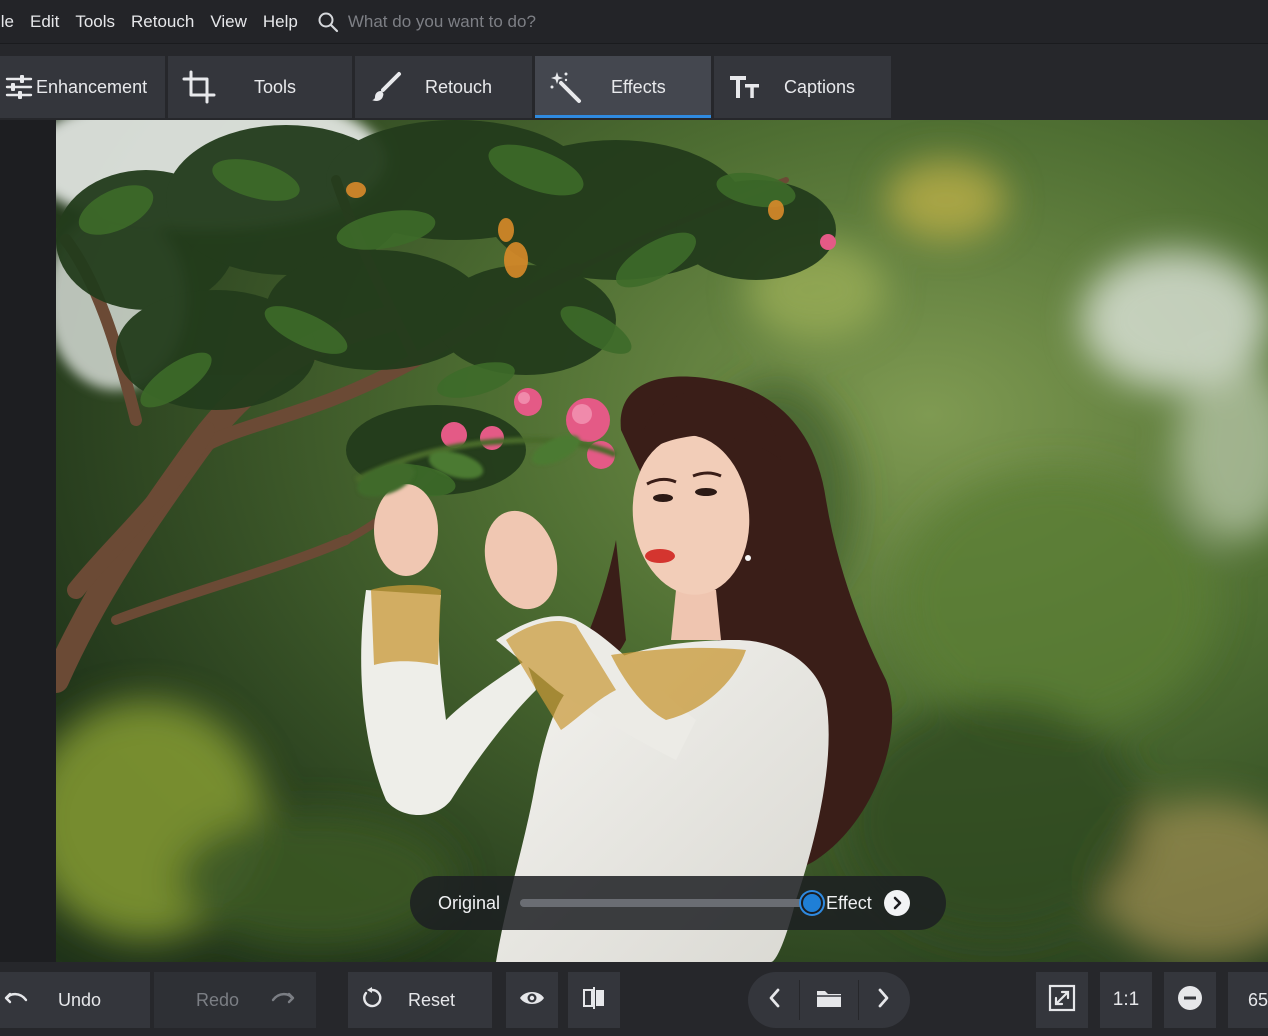 The width and height of the screenshot is (1268, 1036). What do you see at coordinates (19, 87) in the screenshot?
I see `sliders-icon` at bounding box center [19, 87].